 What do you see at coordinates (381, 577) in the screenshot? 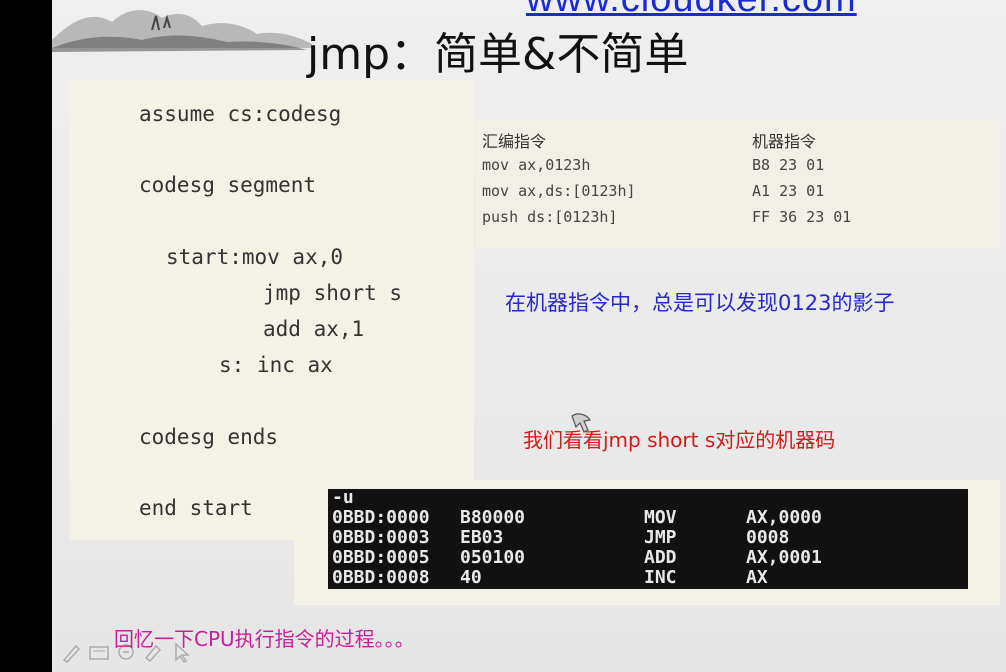
I see `debug-address: 0BBD:0008` at bounding box center [381, 577].